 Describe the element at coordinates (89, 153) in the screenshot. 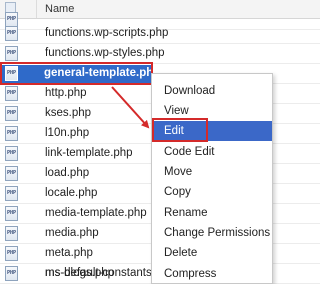

I see `file-name: link-template.php` at that location.